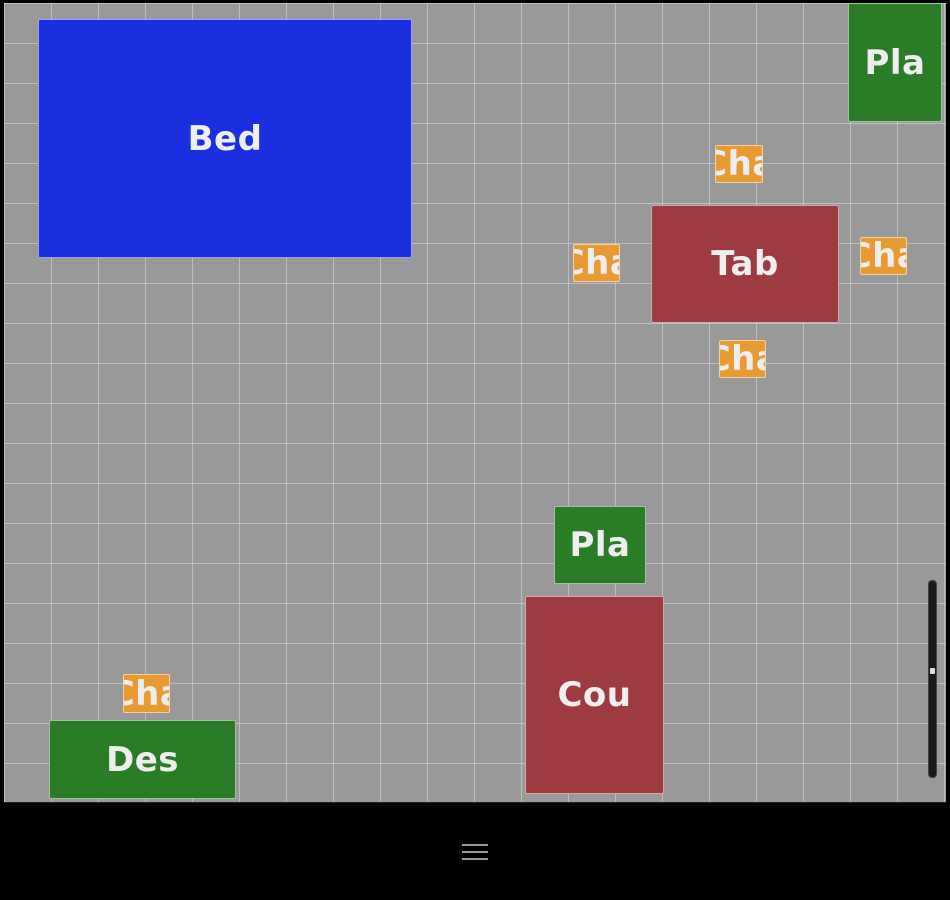 This screenshot has height=900, width=950. I want to click on furniture-chair-top-label: Cha, so click(739, 164).